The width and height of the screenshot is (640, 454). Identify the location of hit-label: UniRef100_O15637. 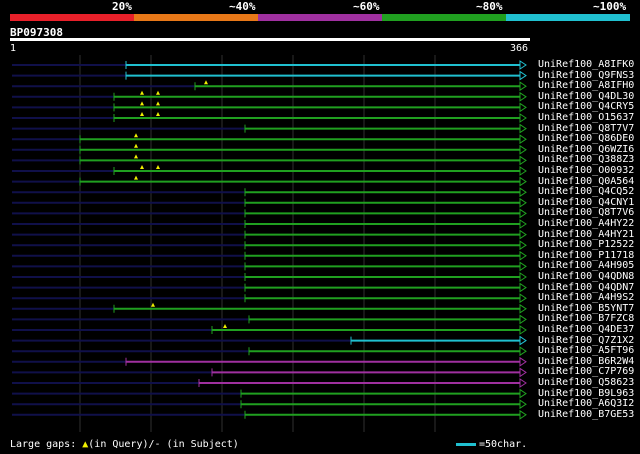
(586, 117).